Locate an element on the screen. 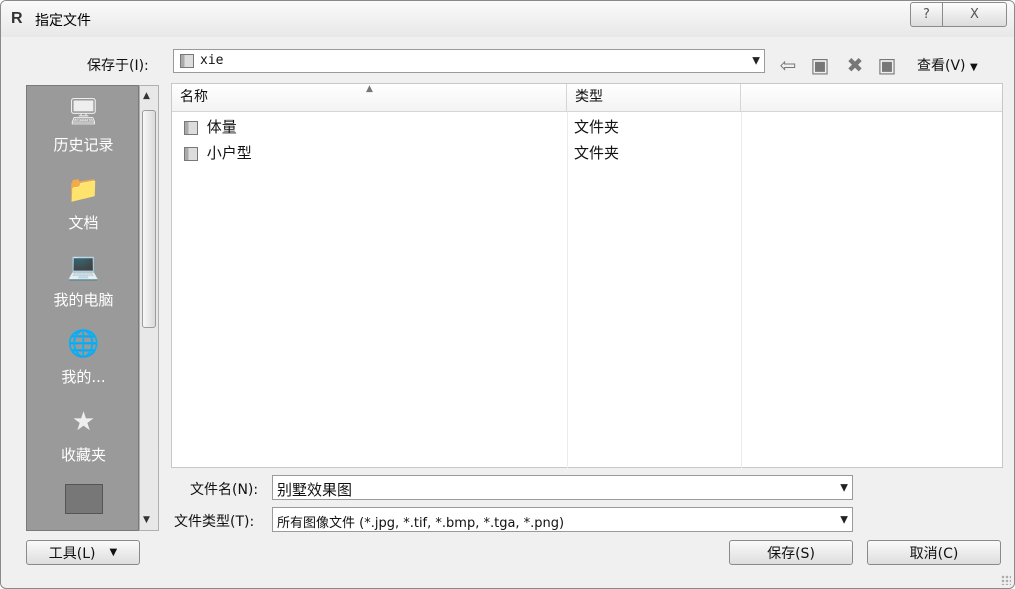 Image resolution: width=1015 pixels, height=589 pixels. help-button: ? is located at coordinates (926, 14).